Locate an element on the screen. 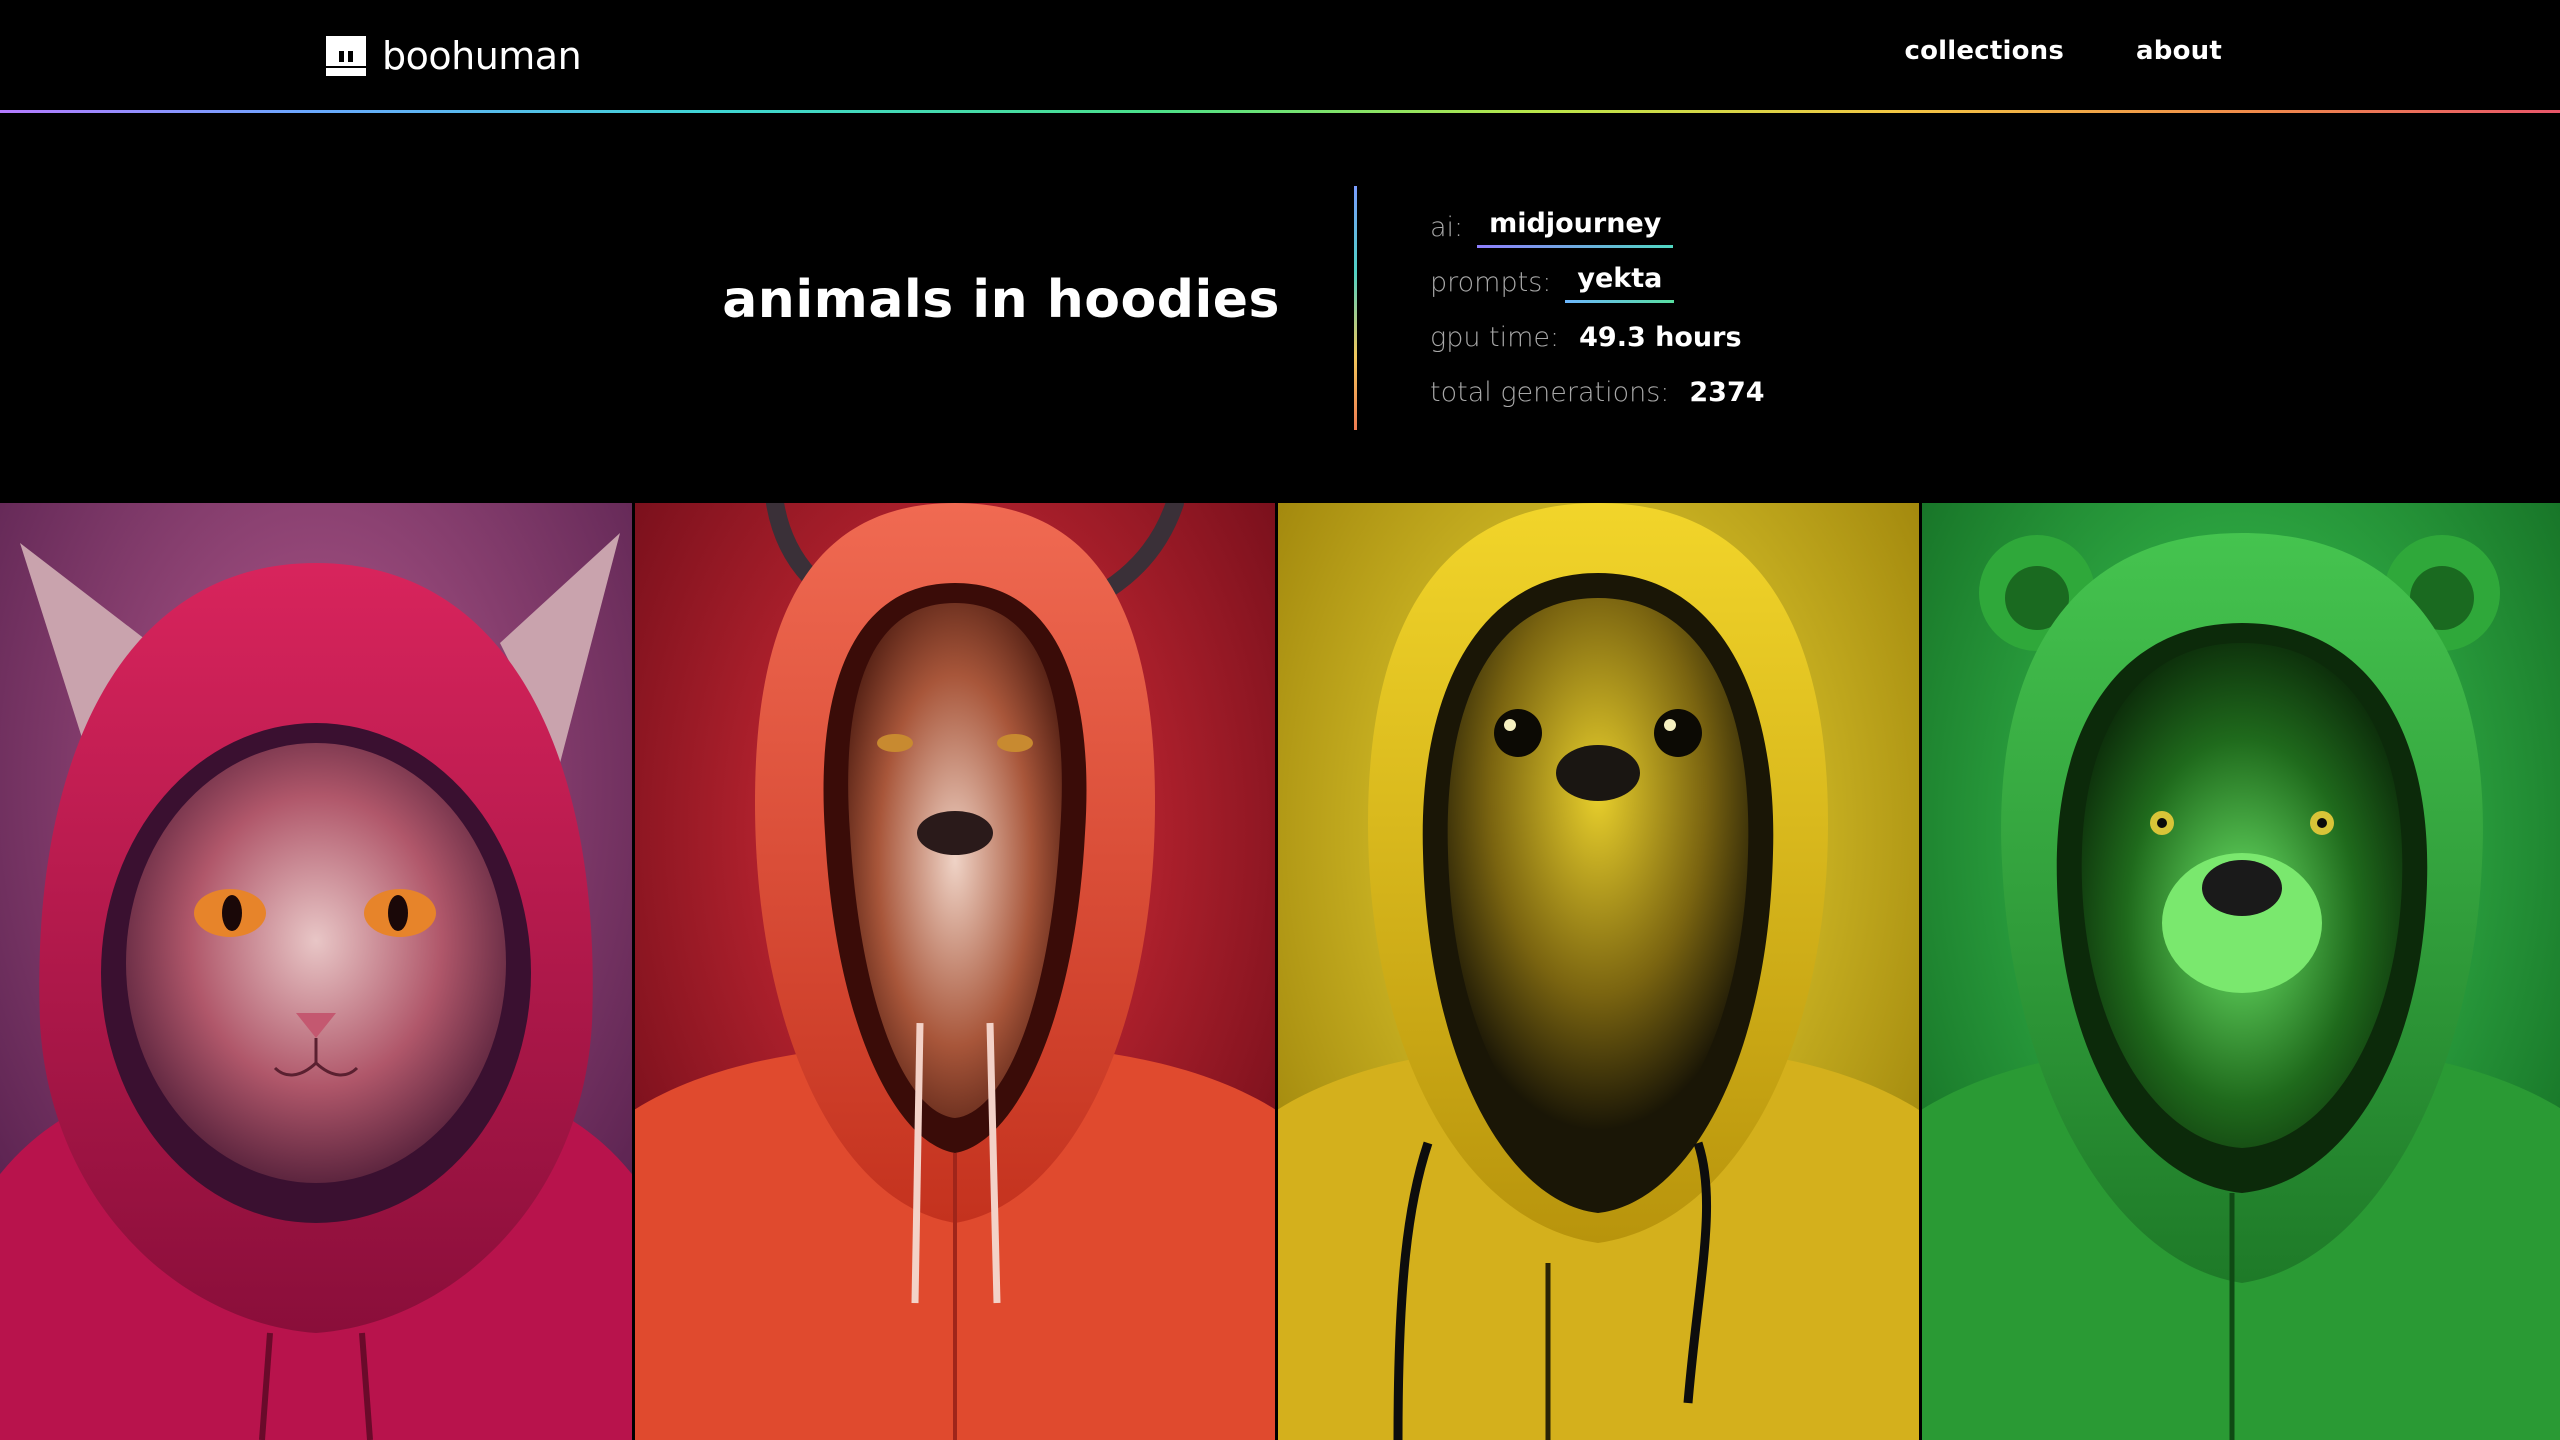  meta-gpu-value: 49.3 hours is located at coordinates (1660, 337).